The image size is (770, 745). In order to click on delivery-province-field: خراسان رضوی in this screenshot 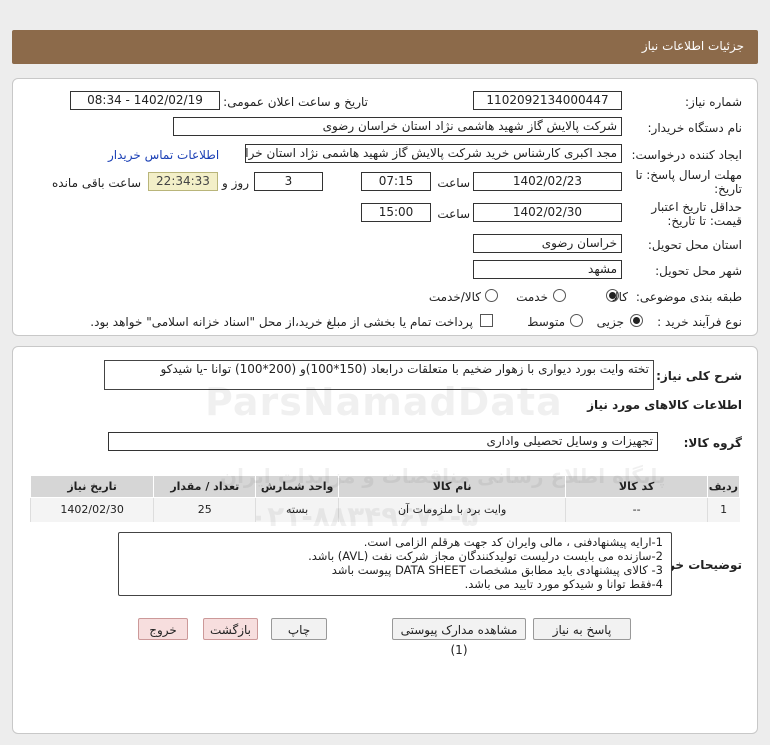, I will do `click(547, 243)`.